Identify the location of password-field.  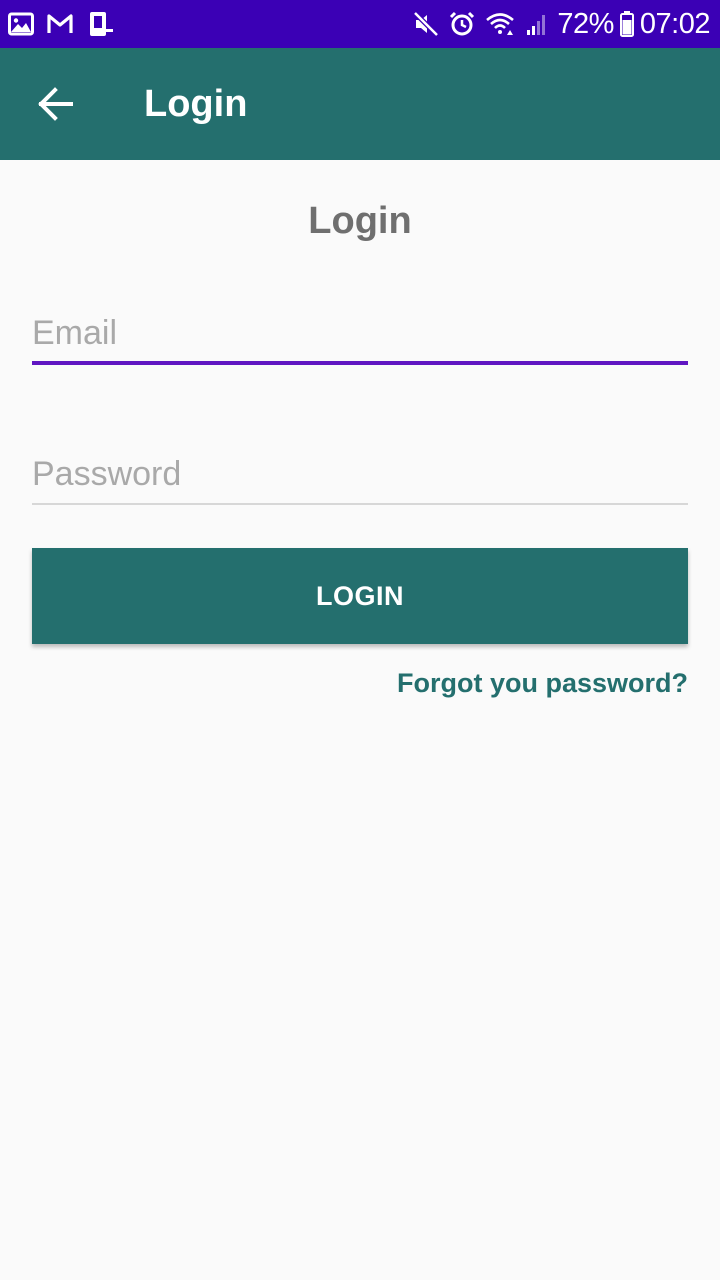
(360, 475).